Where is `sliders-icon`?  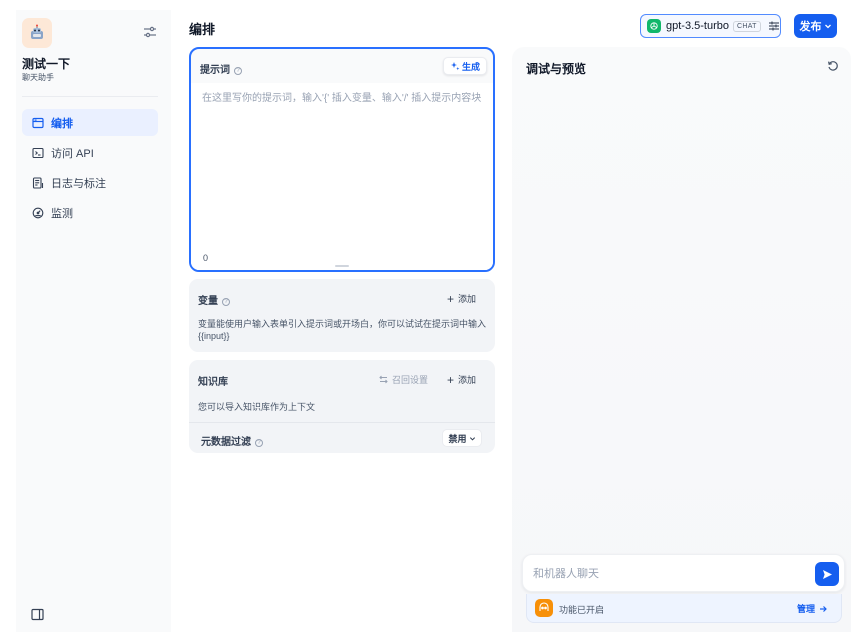
sliders-icon is located at coordinates (774, 26).